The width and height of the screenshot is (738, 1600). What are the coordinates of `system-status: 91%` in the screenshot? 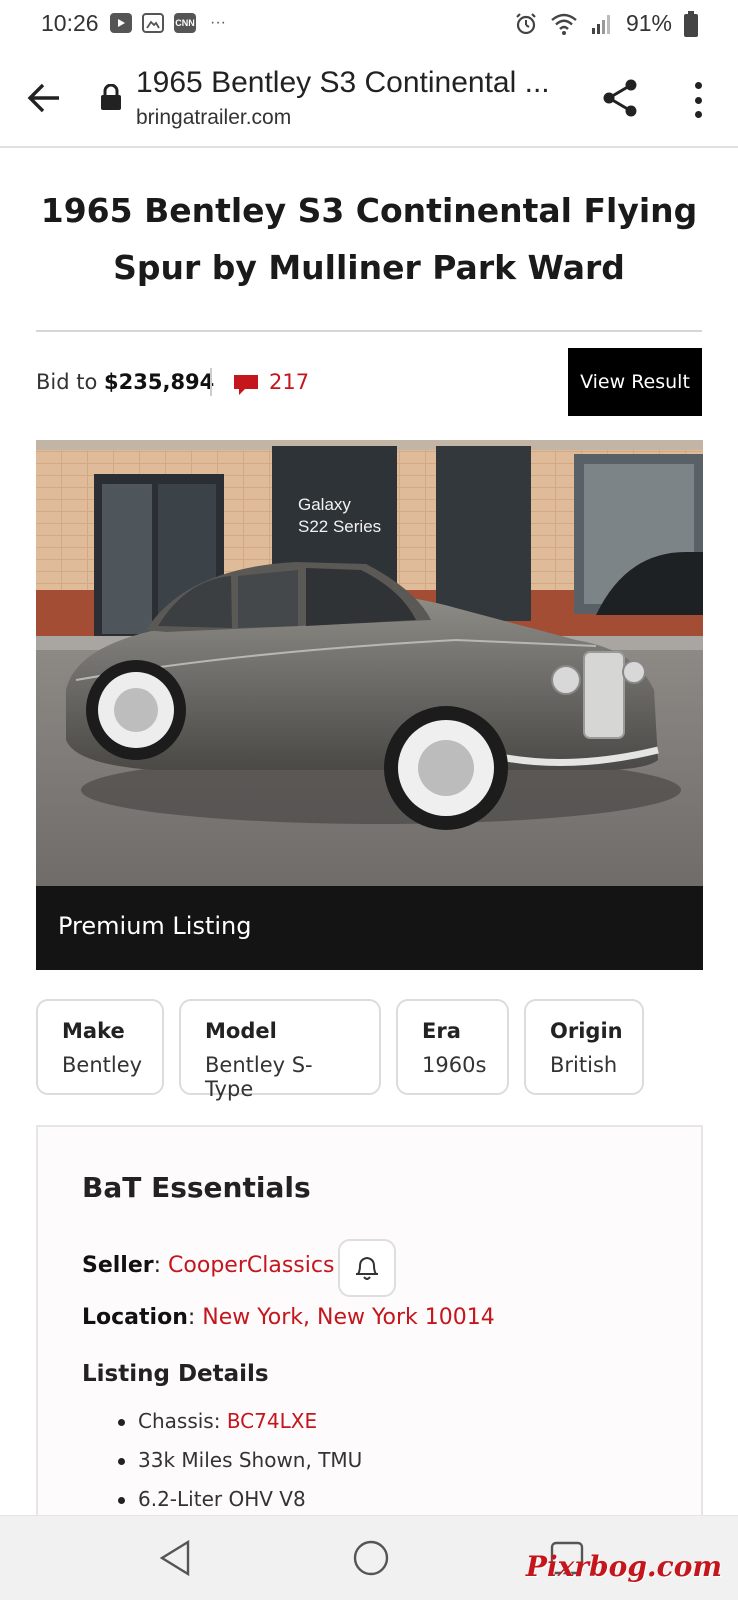 It's located at (606, 23).